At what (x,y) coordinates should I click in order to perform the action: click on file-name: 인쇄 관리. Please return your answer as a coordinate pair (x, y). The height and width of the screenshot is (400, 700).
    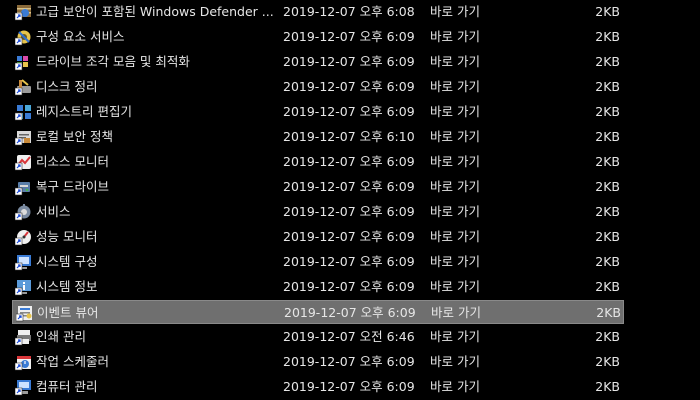
    Looking at the image, I should click on (61, 336).